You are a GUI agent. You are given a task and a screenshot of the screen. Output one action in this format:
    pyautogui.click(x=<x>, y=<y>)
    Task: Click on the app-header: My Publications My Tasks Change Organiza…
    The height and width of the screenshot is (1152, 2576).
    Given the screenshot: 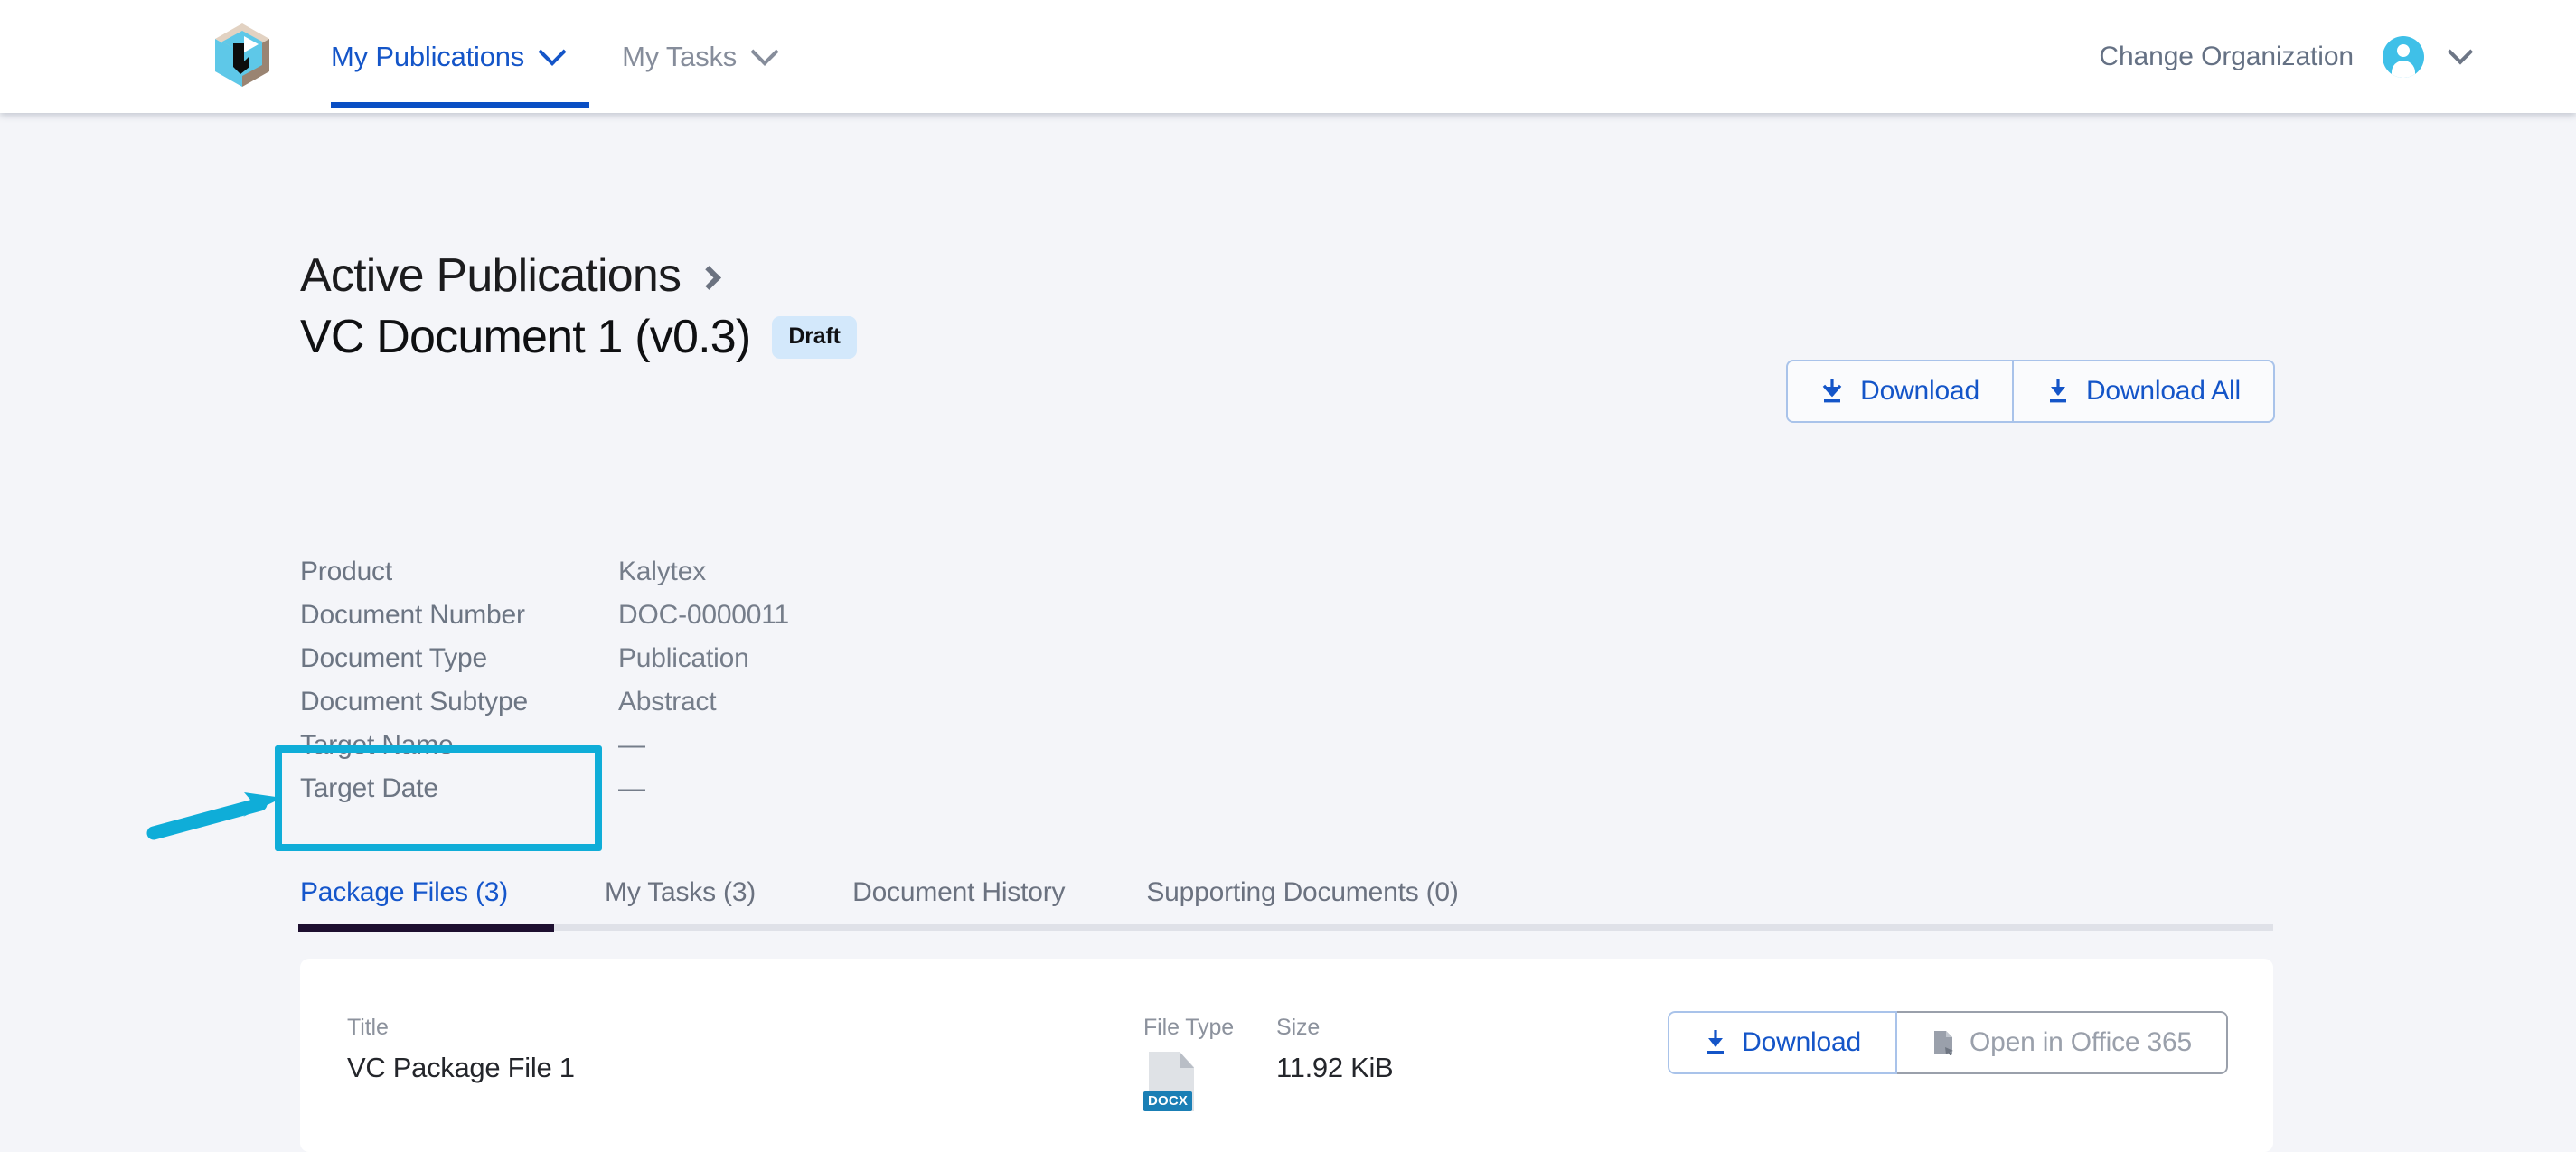 What is the action you would take?
    pyautogui.click(x=1288, y=56)
    